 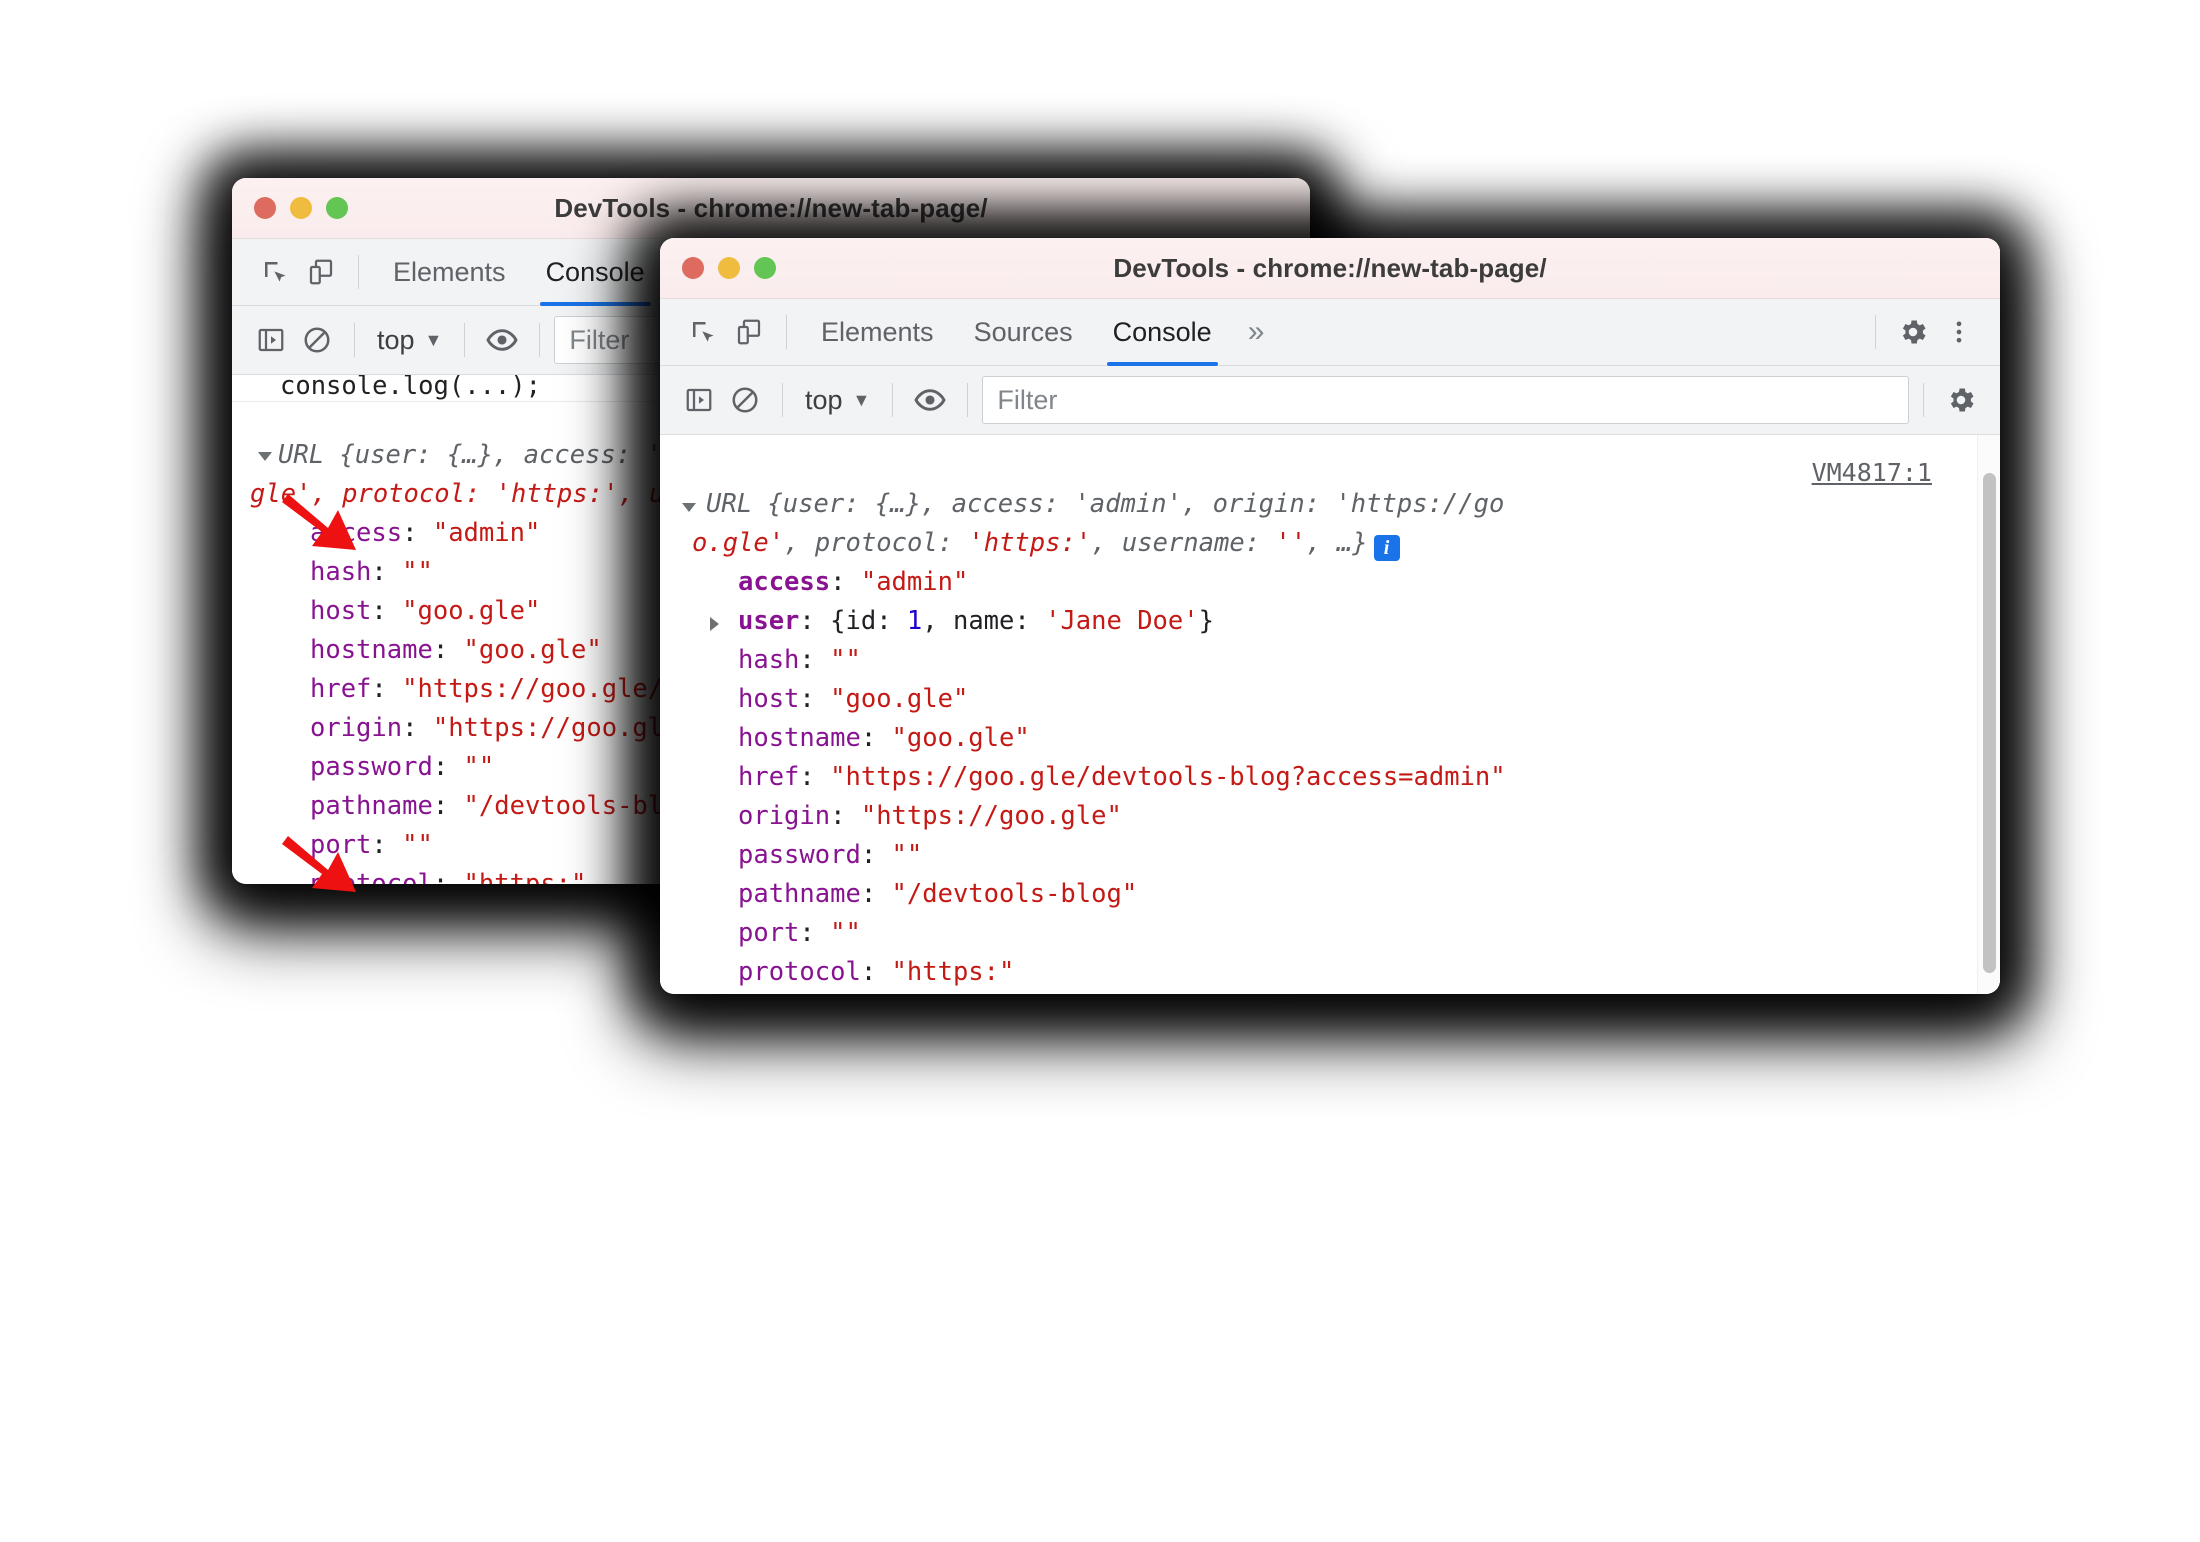 What do you see at coordinates (410, 388) in the screenshot?
I see `clipped-command-text: console.log(...);` at bounding box center [410, 388].